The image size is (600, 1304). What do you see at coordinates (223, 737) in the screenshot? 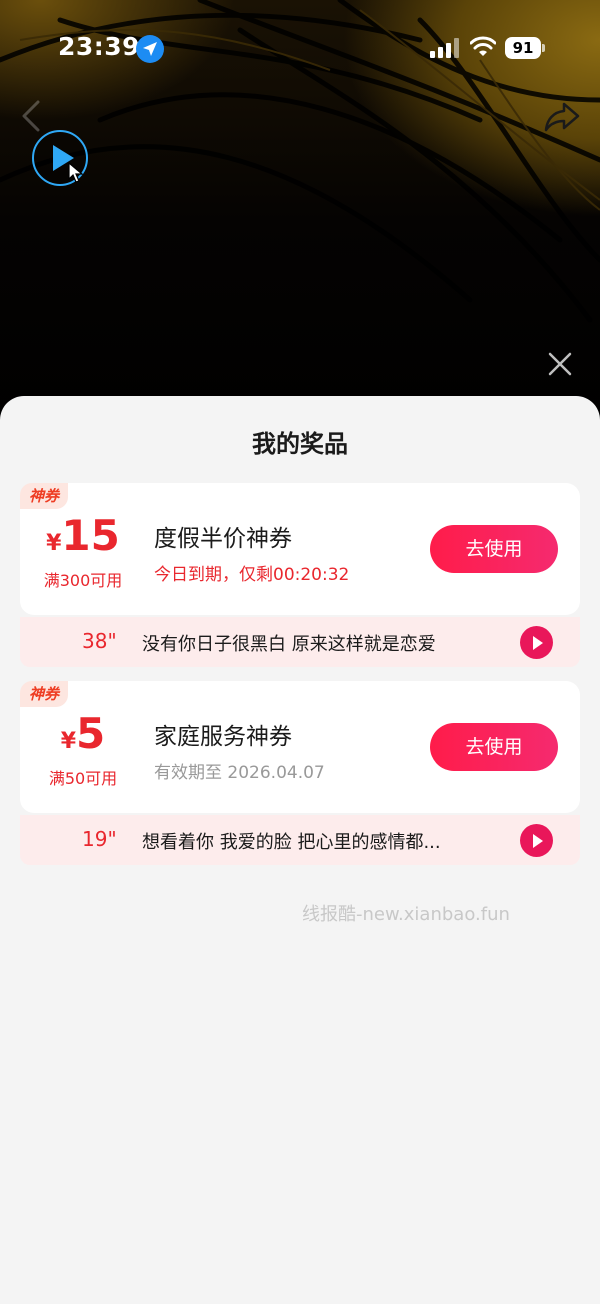
I see `coupon-name: 家庭服务神券` at bounding box center [223, 737].